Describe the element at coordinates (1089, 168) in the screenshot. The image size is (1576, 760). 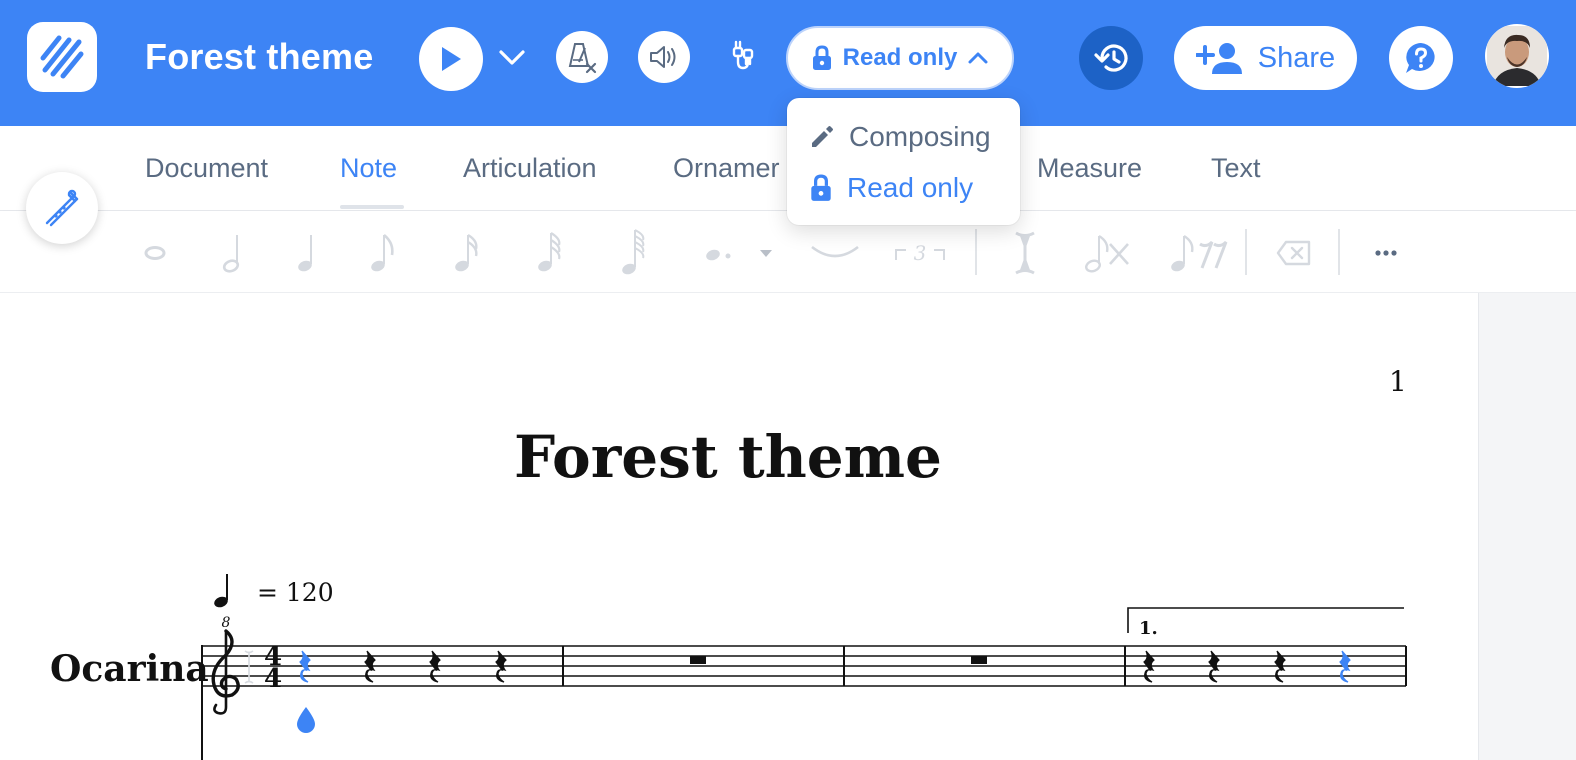
I see `tab-measure: Measure` at that location.